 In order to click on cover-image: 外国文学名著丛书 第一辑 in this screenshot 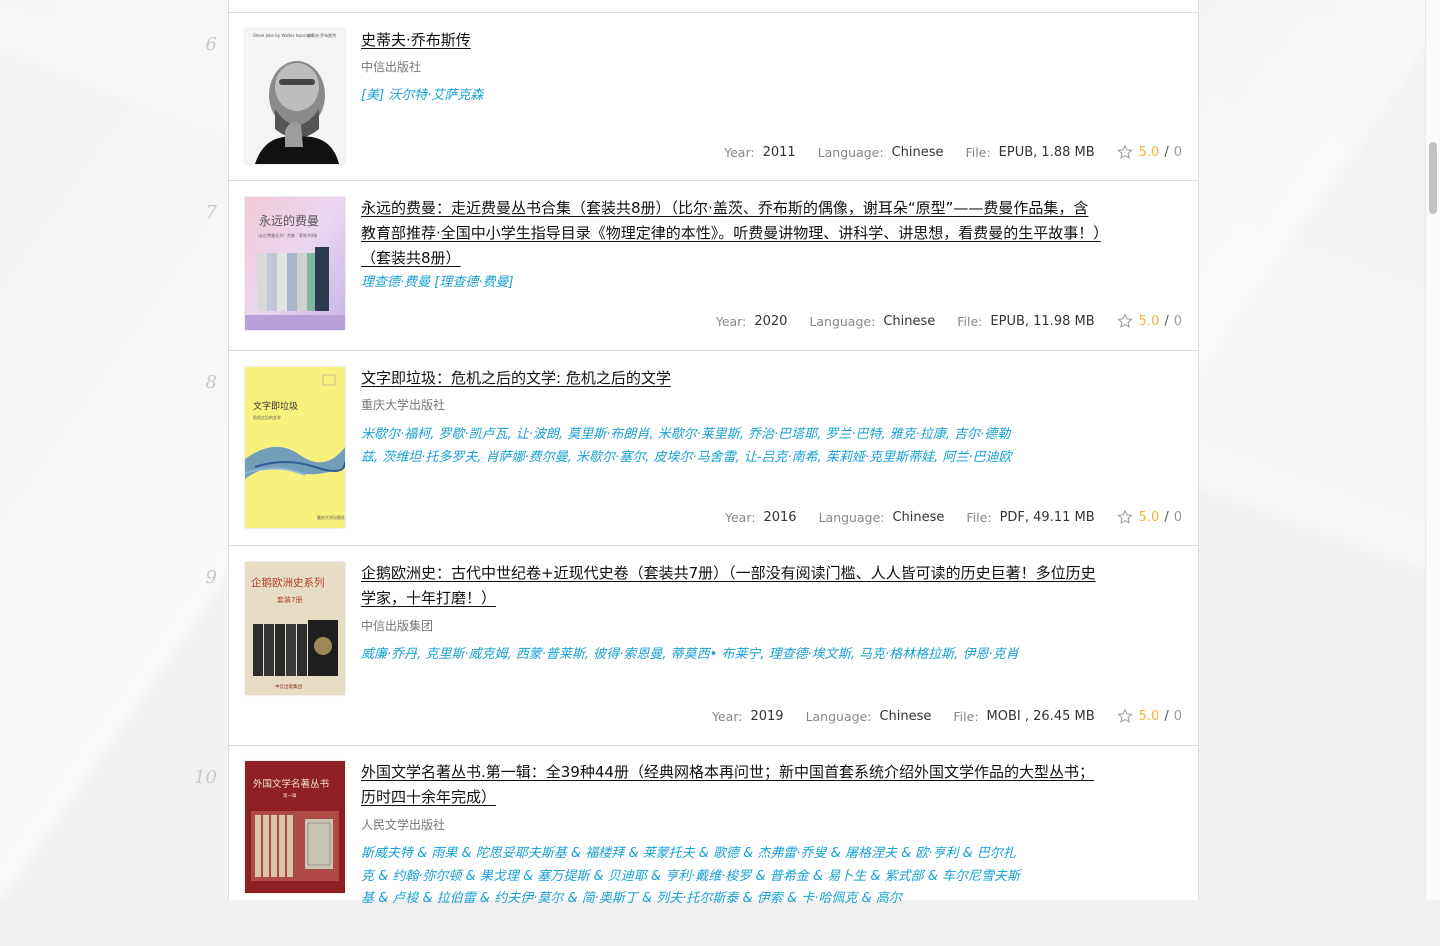, I will do `click(295, 827)`.